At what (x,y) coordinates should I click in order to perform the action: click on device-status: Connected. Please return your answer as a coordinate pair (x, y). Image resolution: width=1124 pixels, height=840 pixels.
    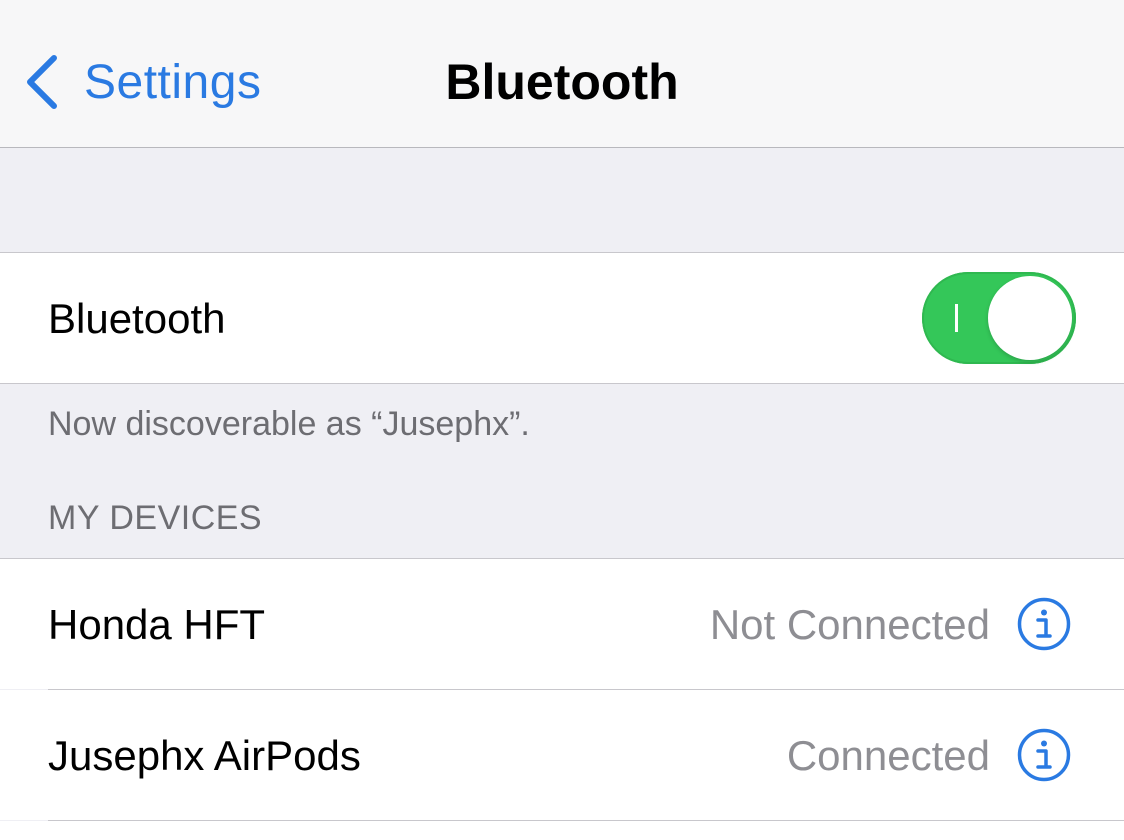
    Looking at the image, I should click on (888, 755).